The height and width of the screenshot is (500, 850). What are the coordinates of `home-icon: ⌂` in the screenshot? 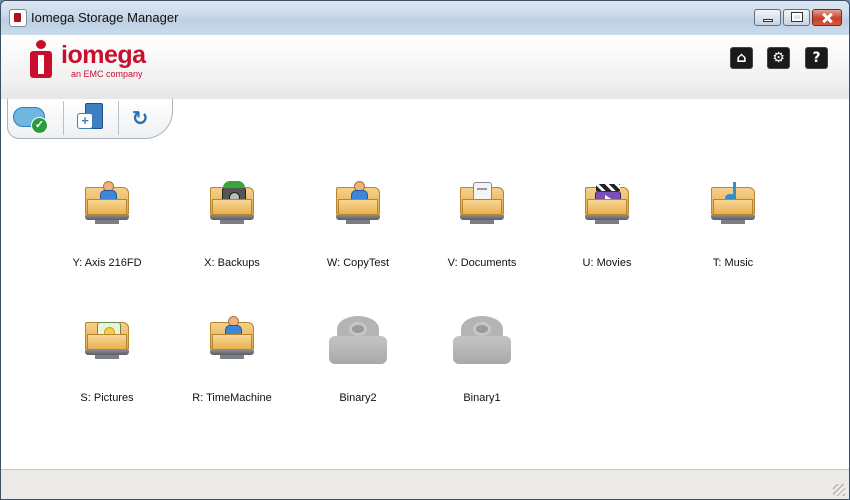 It's located at (741, 58).